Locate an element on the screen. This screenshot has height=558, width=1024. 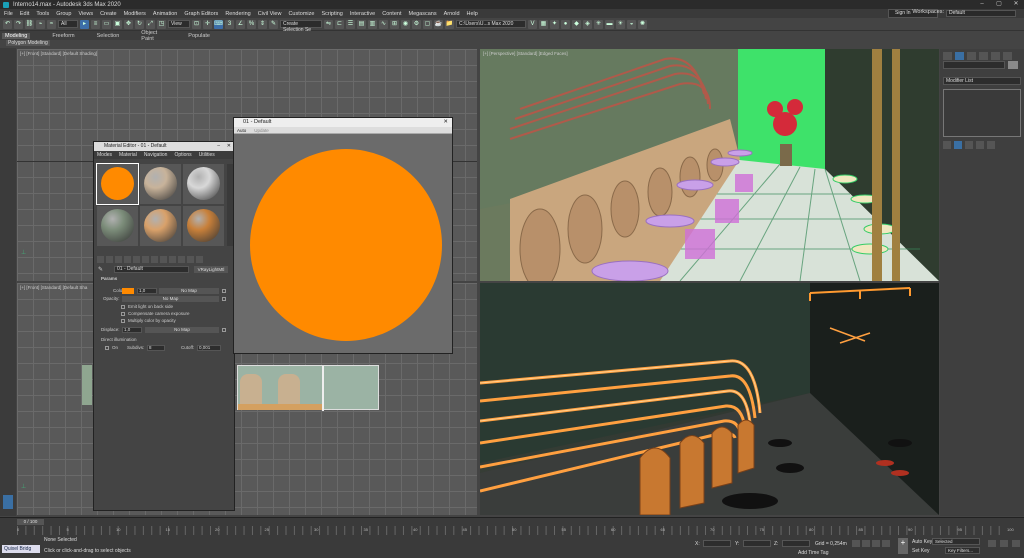
keyboard-shortcut-override-icon: ⌨ is located at coordinates (218, 24).